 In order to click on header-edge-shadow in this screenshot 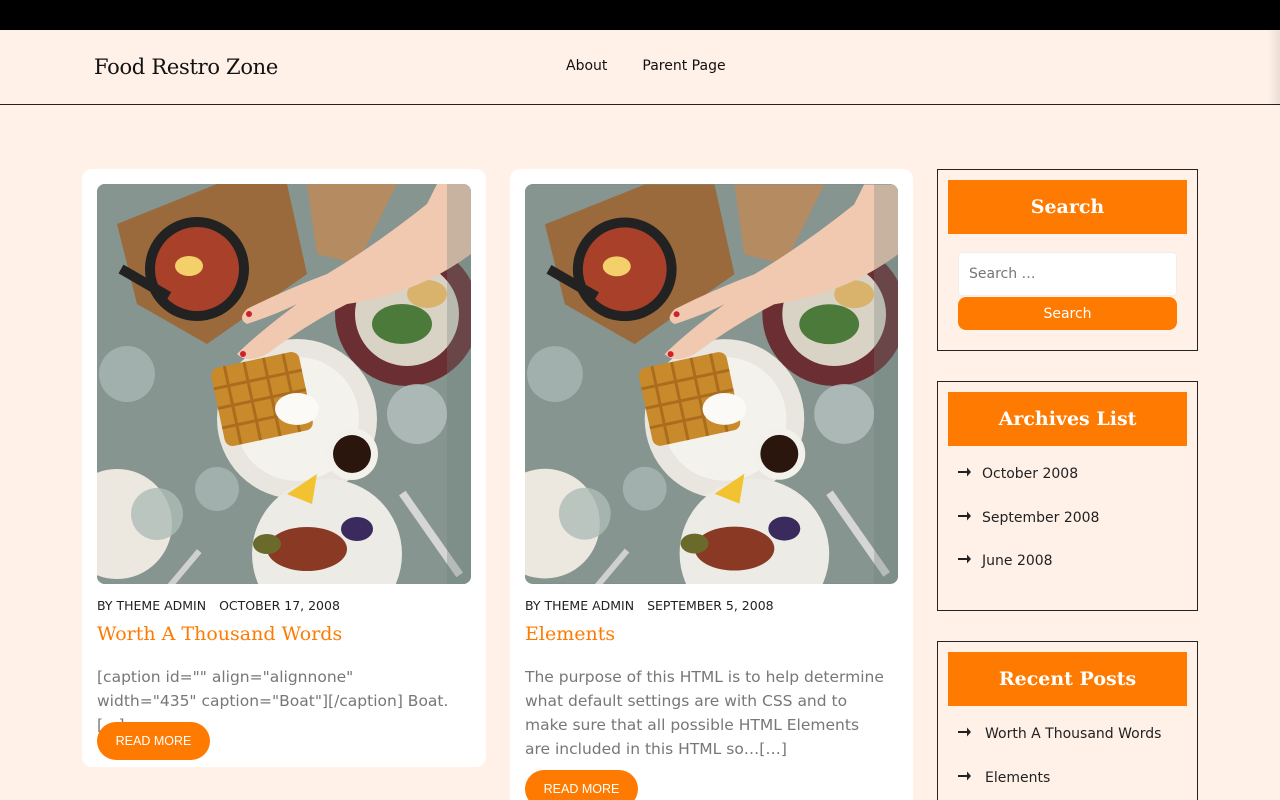, I will do `click(1274, 67)`.